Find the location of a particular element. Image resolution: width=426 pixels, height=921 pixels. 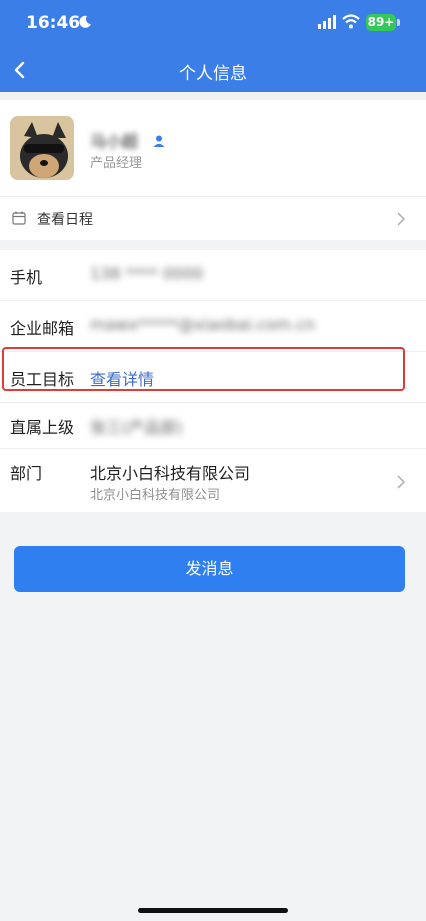

send-message-button: 发消息 is located at coordinates (209, 569).